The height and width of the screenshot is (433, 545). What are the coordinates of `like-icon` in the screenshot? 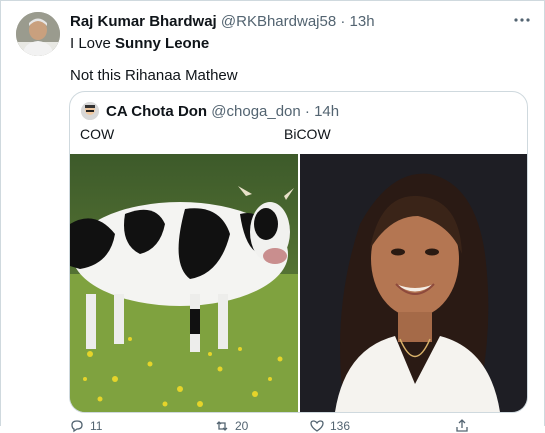 It's located at (317, 426).